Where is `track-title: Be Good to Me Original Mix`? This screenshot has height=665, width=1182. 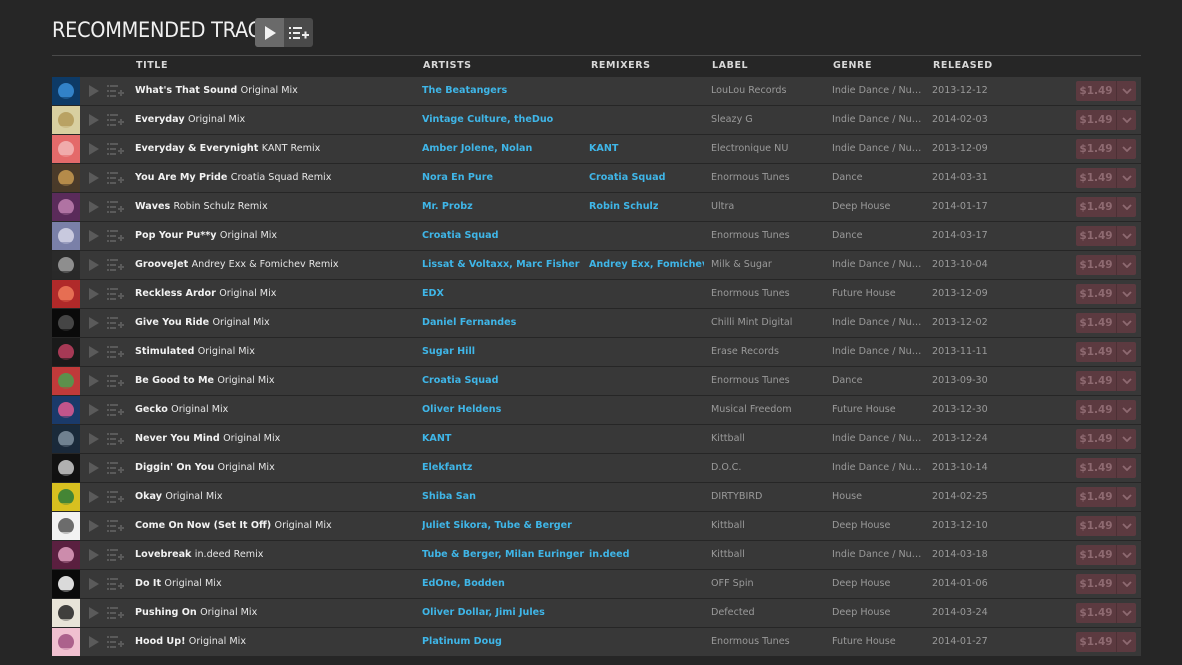 track-title: Be Good to Me Original Mix is located at coordinates (277, 381).